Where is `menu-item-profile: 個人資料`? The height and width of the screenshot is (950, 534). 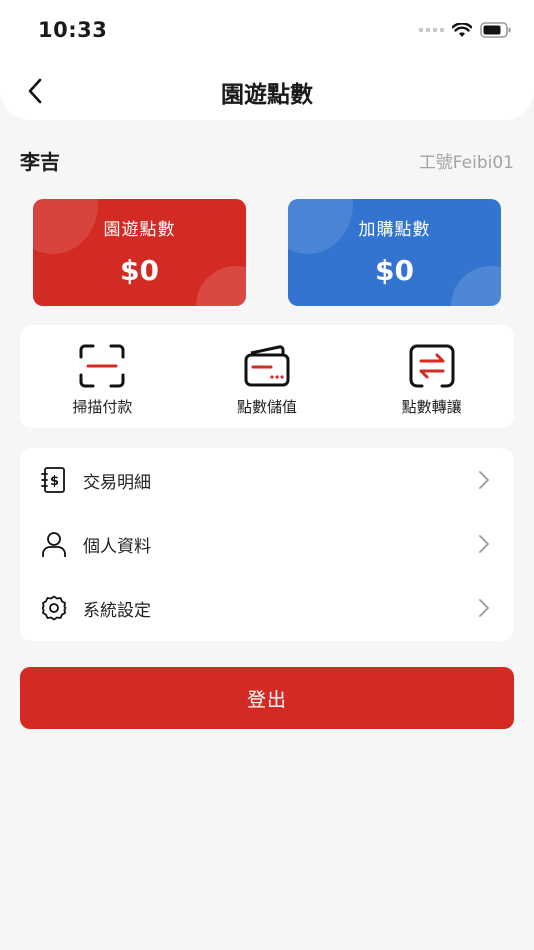 menu-item-profile: 個人資料 is located at coordinates (267, 544).